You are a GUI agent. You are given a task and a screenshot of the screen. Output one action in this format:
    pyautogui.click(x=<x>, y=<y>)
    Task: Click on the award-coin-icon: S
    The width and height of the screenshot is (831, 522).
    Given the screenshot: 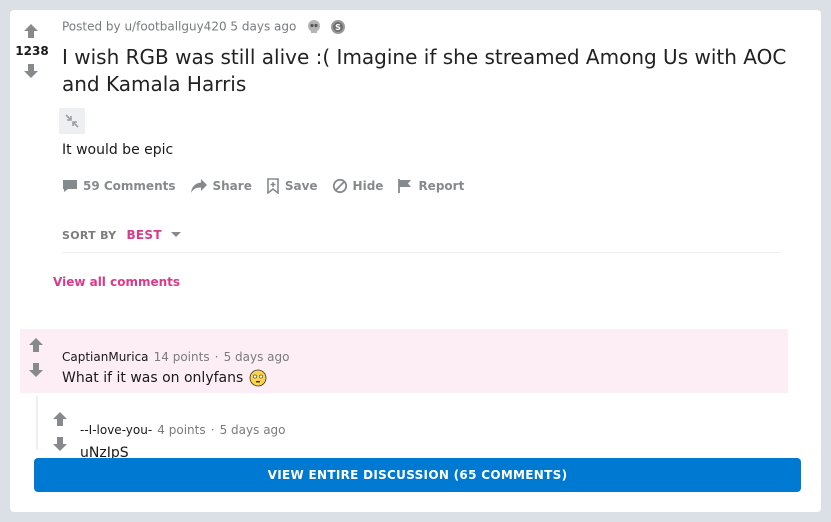 What is the action you would take?
    pyautogui.click(x=338, y=27)
    